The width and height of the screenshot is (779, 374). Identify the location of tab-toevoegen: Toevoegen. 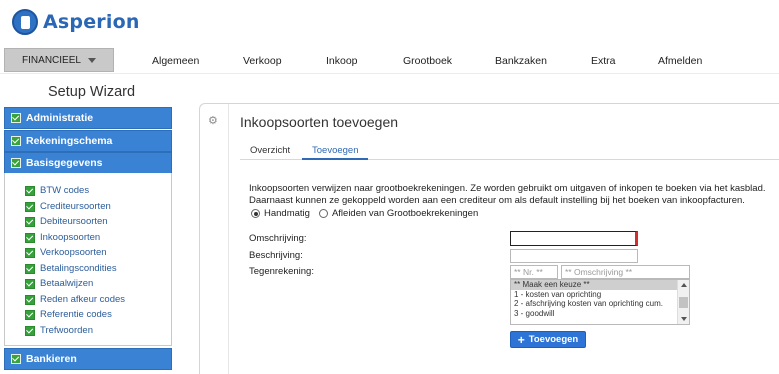
(335, 152).